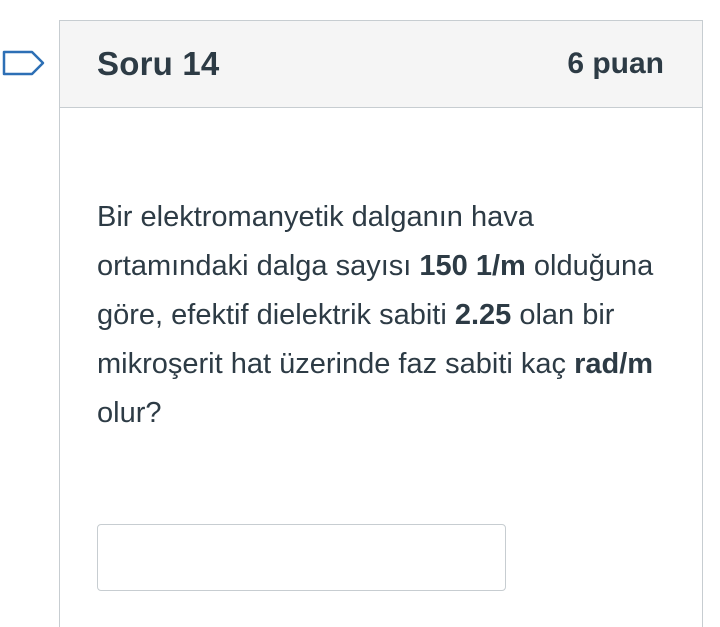  Describe the element at coordinates (129, 413) in the screenshot. I see `question-text-part: olur?` at that location.